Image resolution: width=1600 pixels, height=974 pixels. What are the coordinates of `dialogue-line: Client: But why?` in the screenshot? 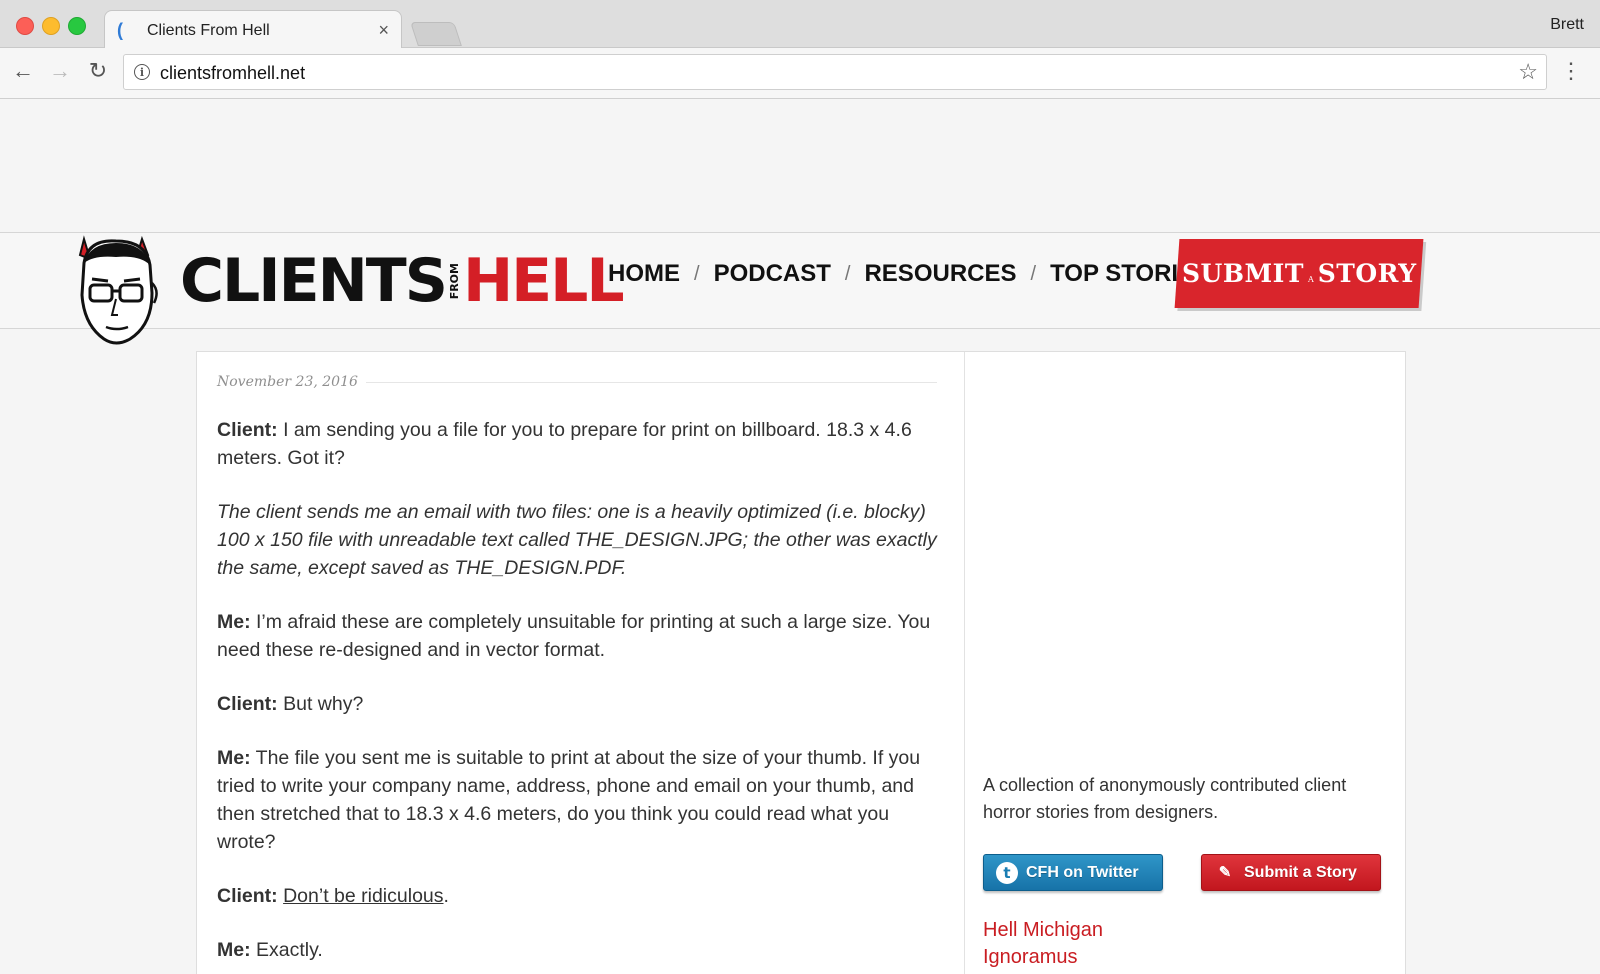 It's located at (577, 704).